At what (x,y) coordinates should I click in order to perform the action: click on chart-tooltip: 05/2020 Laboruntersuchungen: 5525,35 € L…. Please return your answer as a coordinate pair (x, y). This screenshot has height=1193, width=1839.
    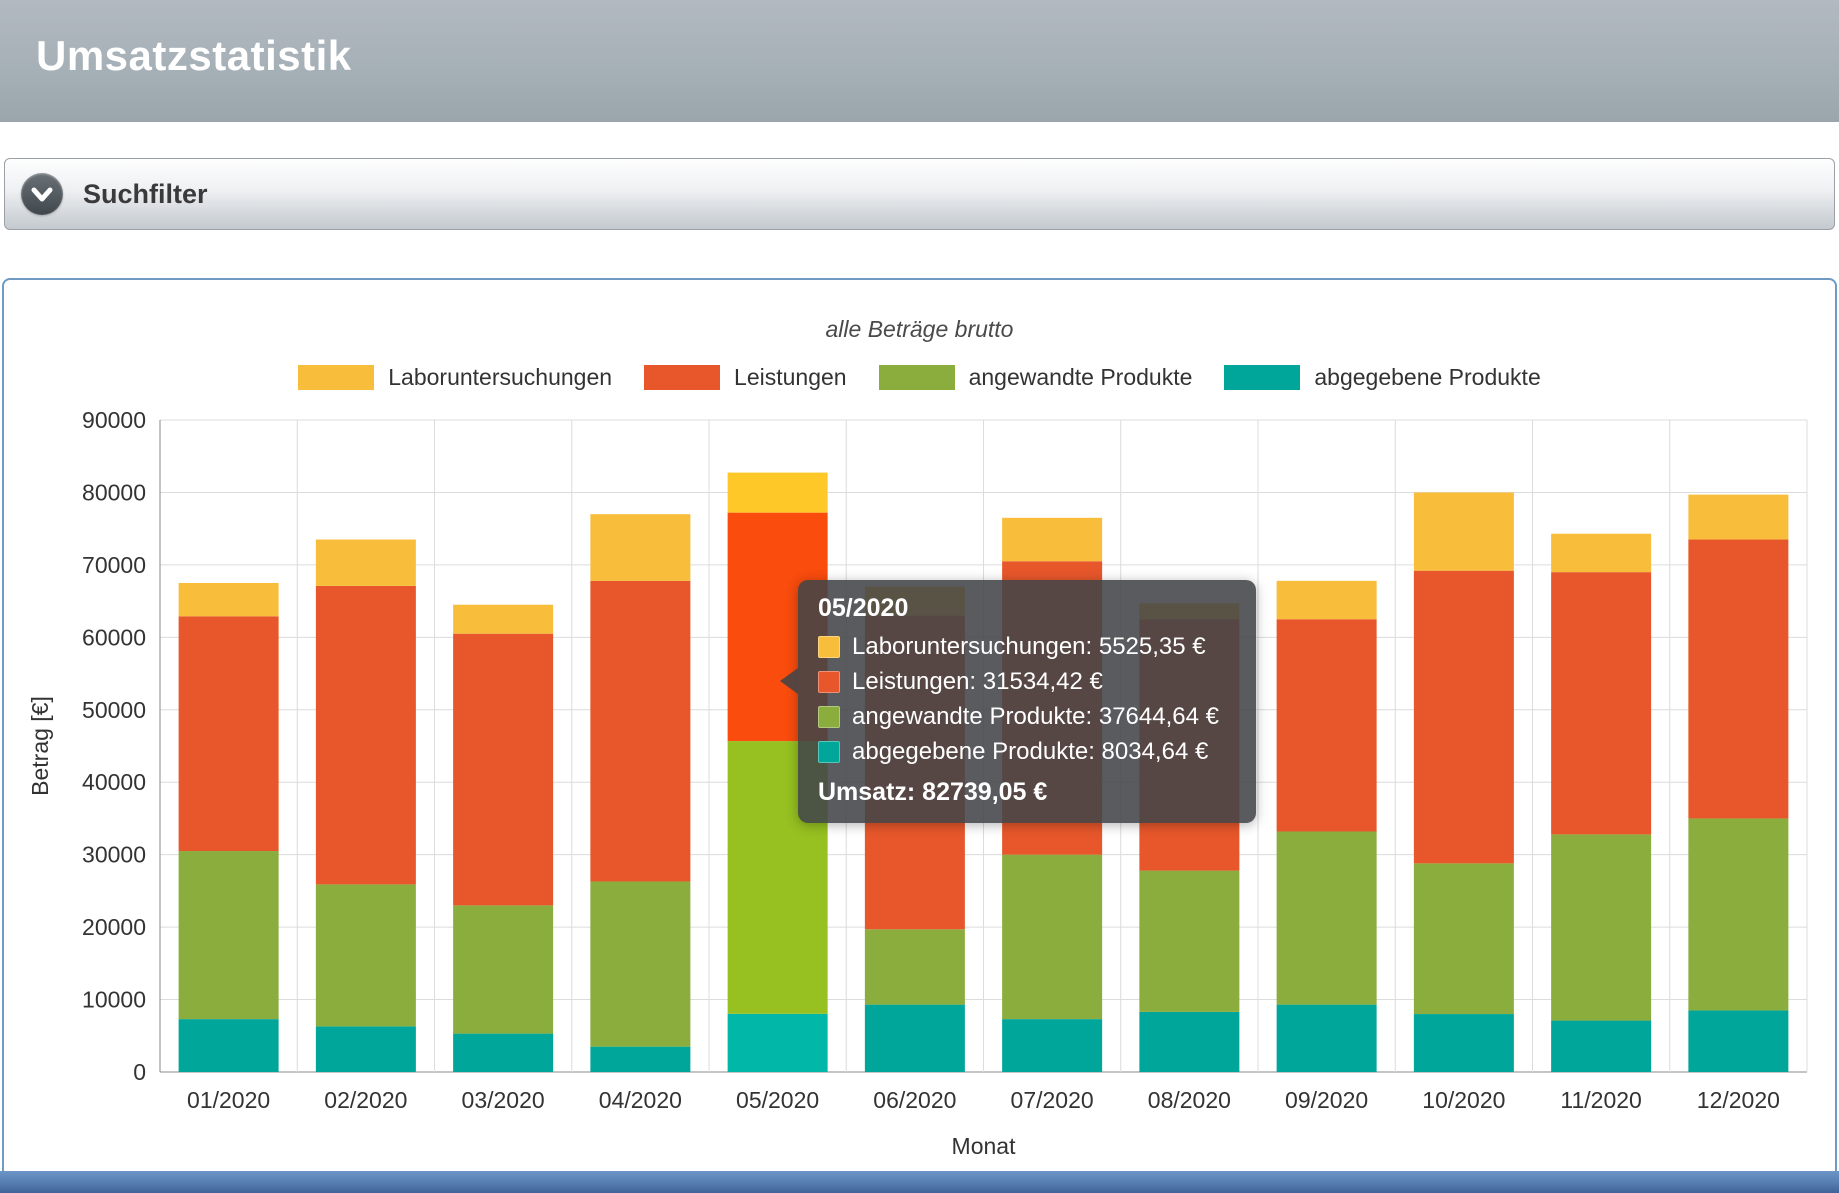
    Looking at the image, I should click on (1018, 701).